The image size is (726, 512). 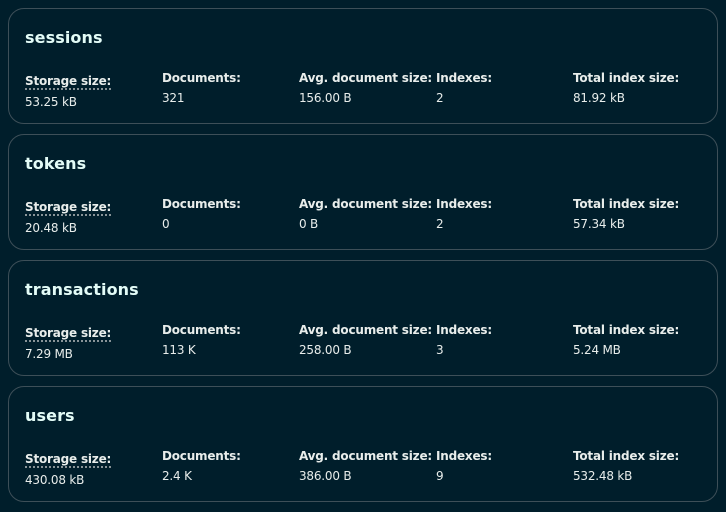 What do you see at coordinates (325, 98) in the screenshot?
I see `avg-document-size-value: 156.00 B` at bounding box center [325, 98].